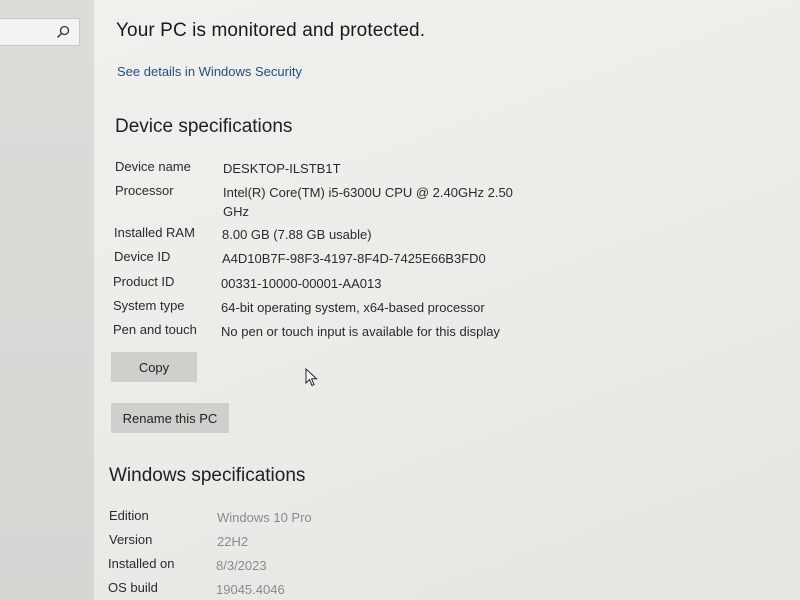 This screenshot has width=800, height=600. I want to click on spec-value: 22H2, so click(233, 541).